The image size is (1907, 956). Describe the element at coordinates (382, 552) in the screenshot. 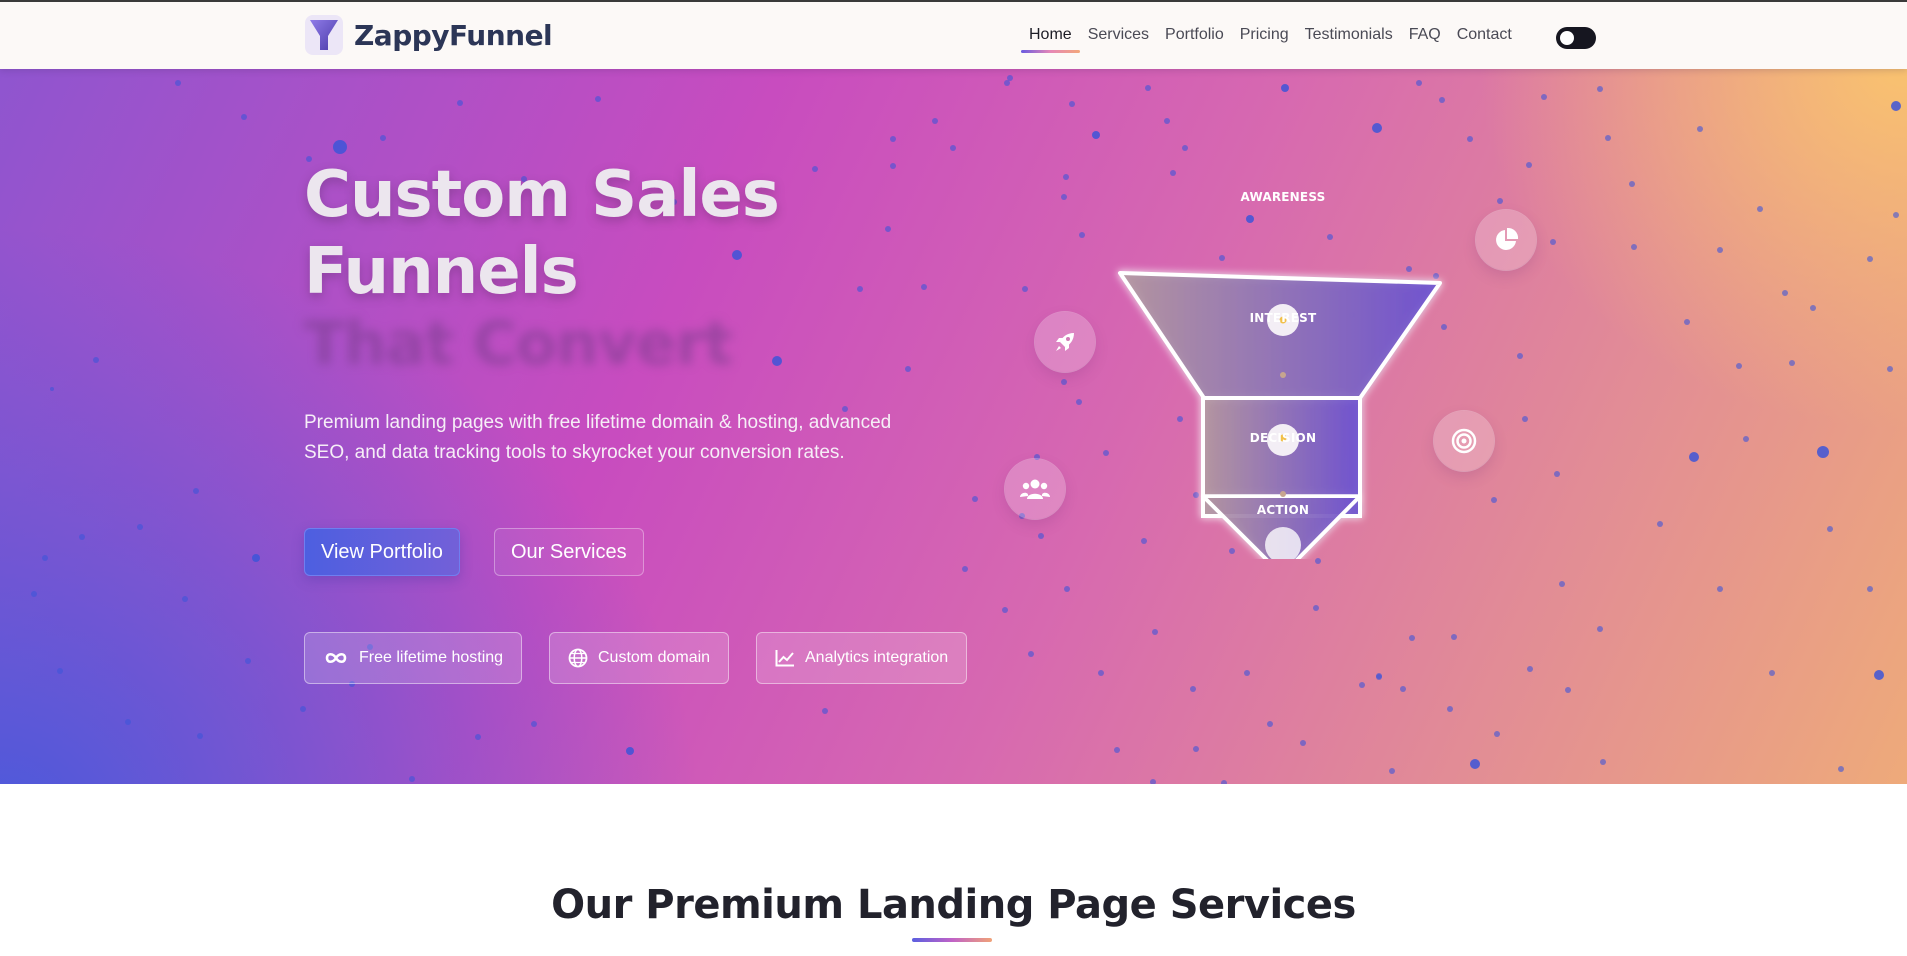

I see `view-portfolio-button: View Portfolio` at that location.